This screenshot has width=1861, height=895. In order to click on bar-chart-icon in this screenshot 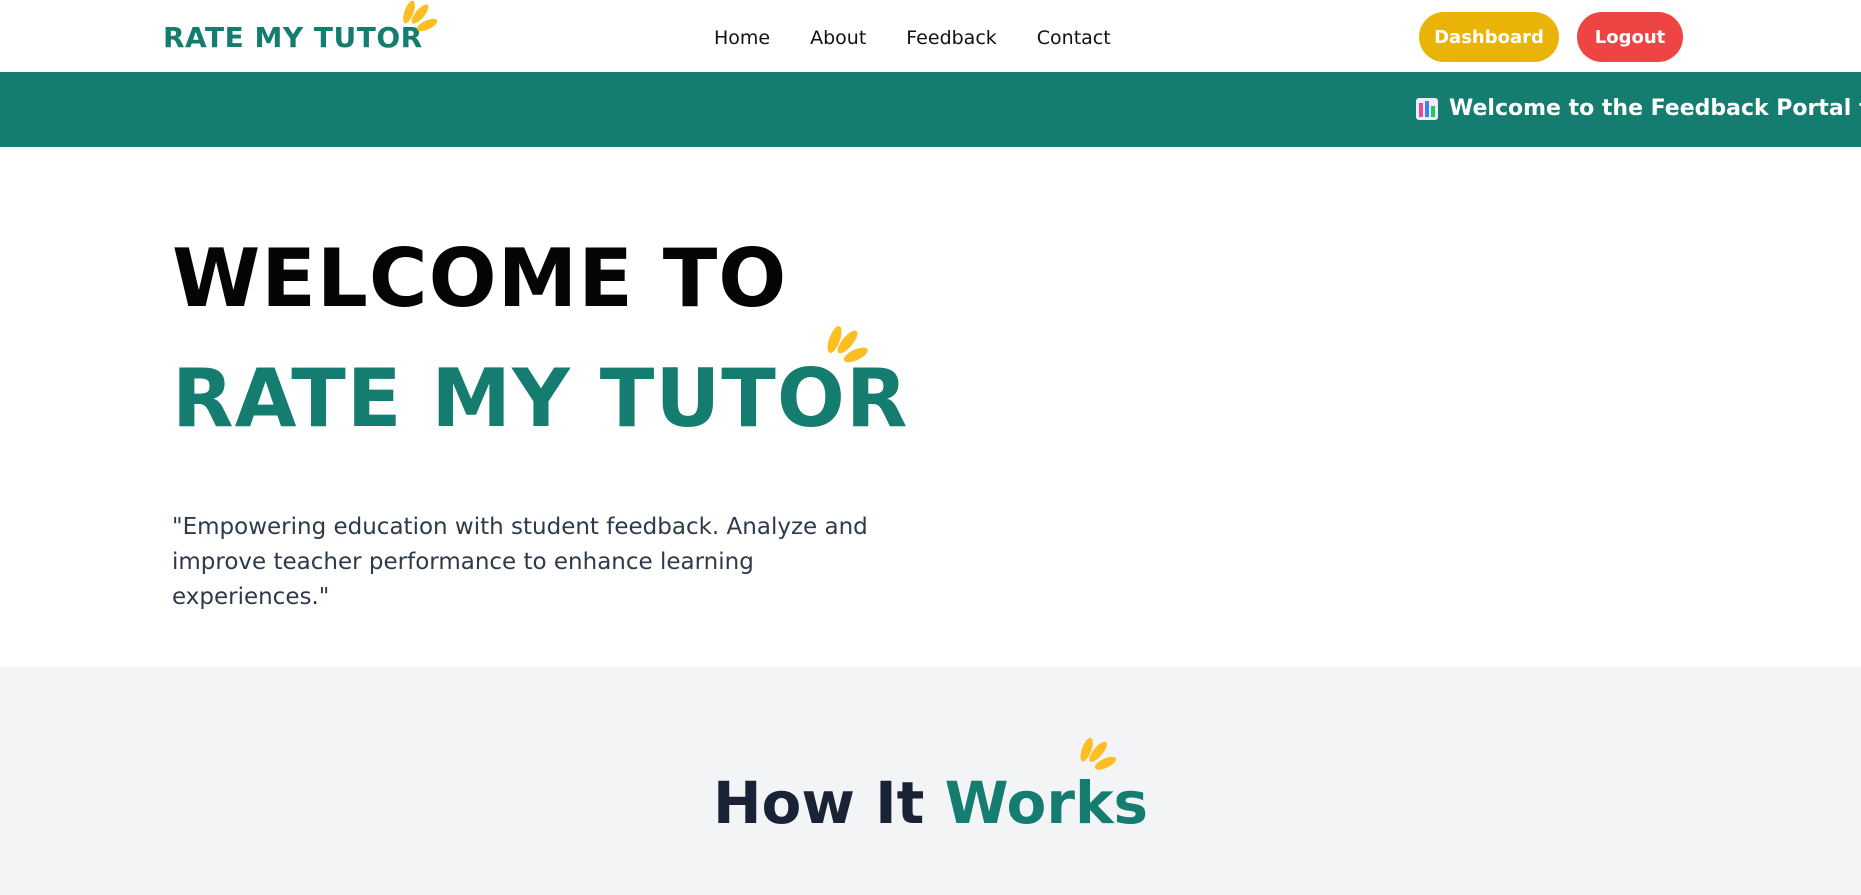, I will do `click(1427, 109)`.